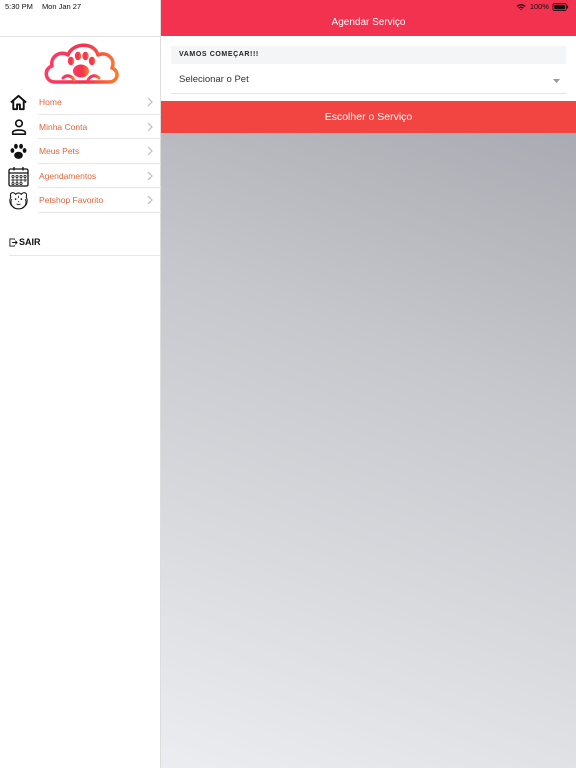 This screenshot has width=576, height=768. What do you see at coordinates (368, 22) in the screenshot?
I see `page-title: Agendar Serviço` at bounding box center [368, 22].